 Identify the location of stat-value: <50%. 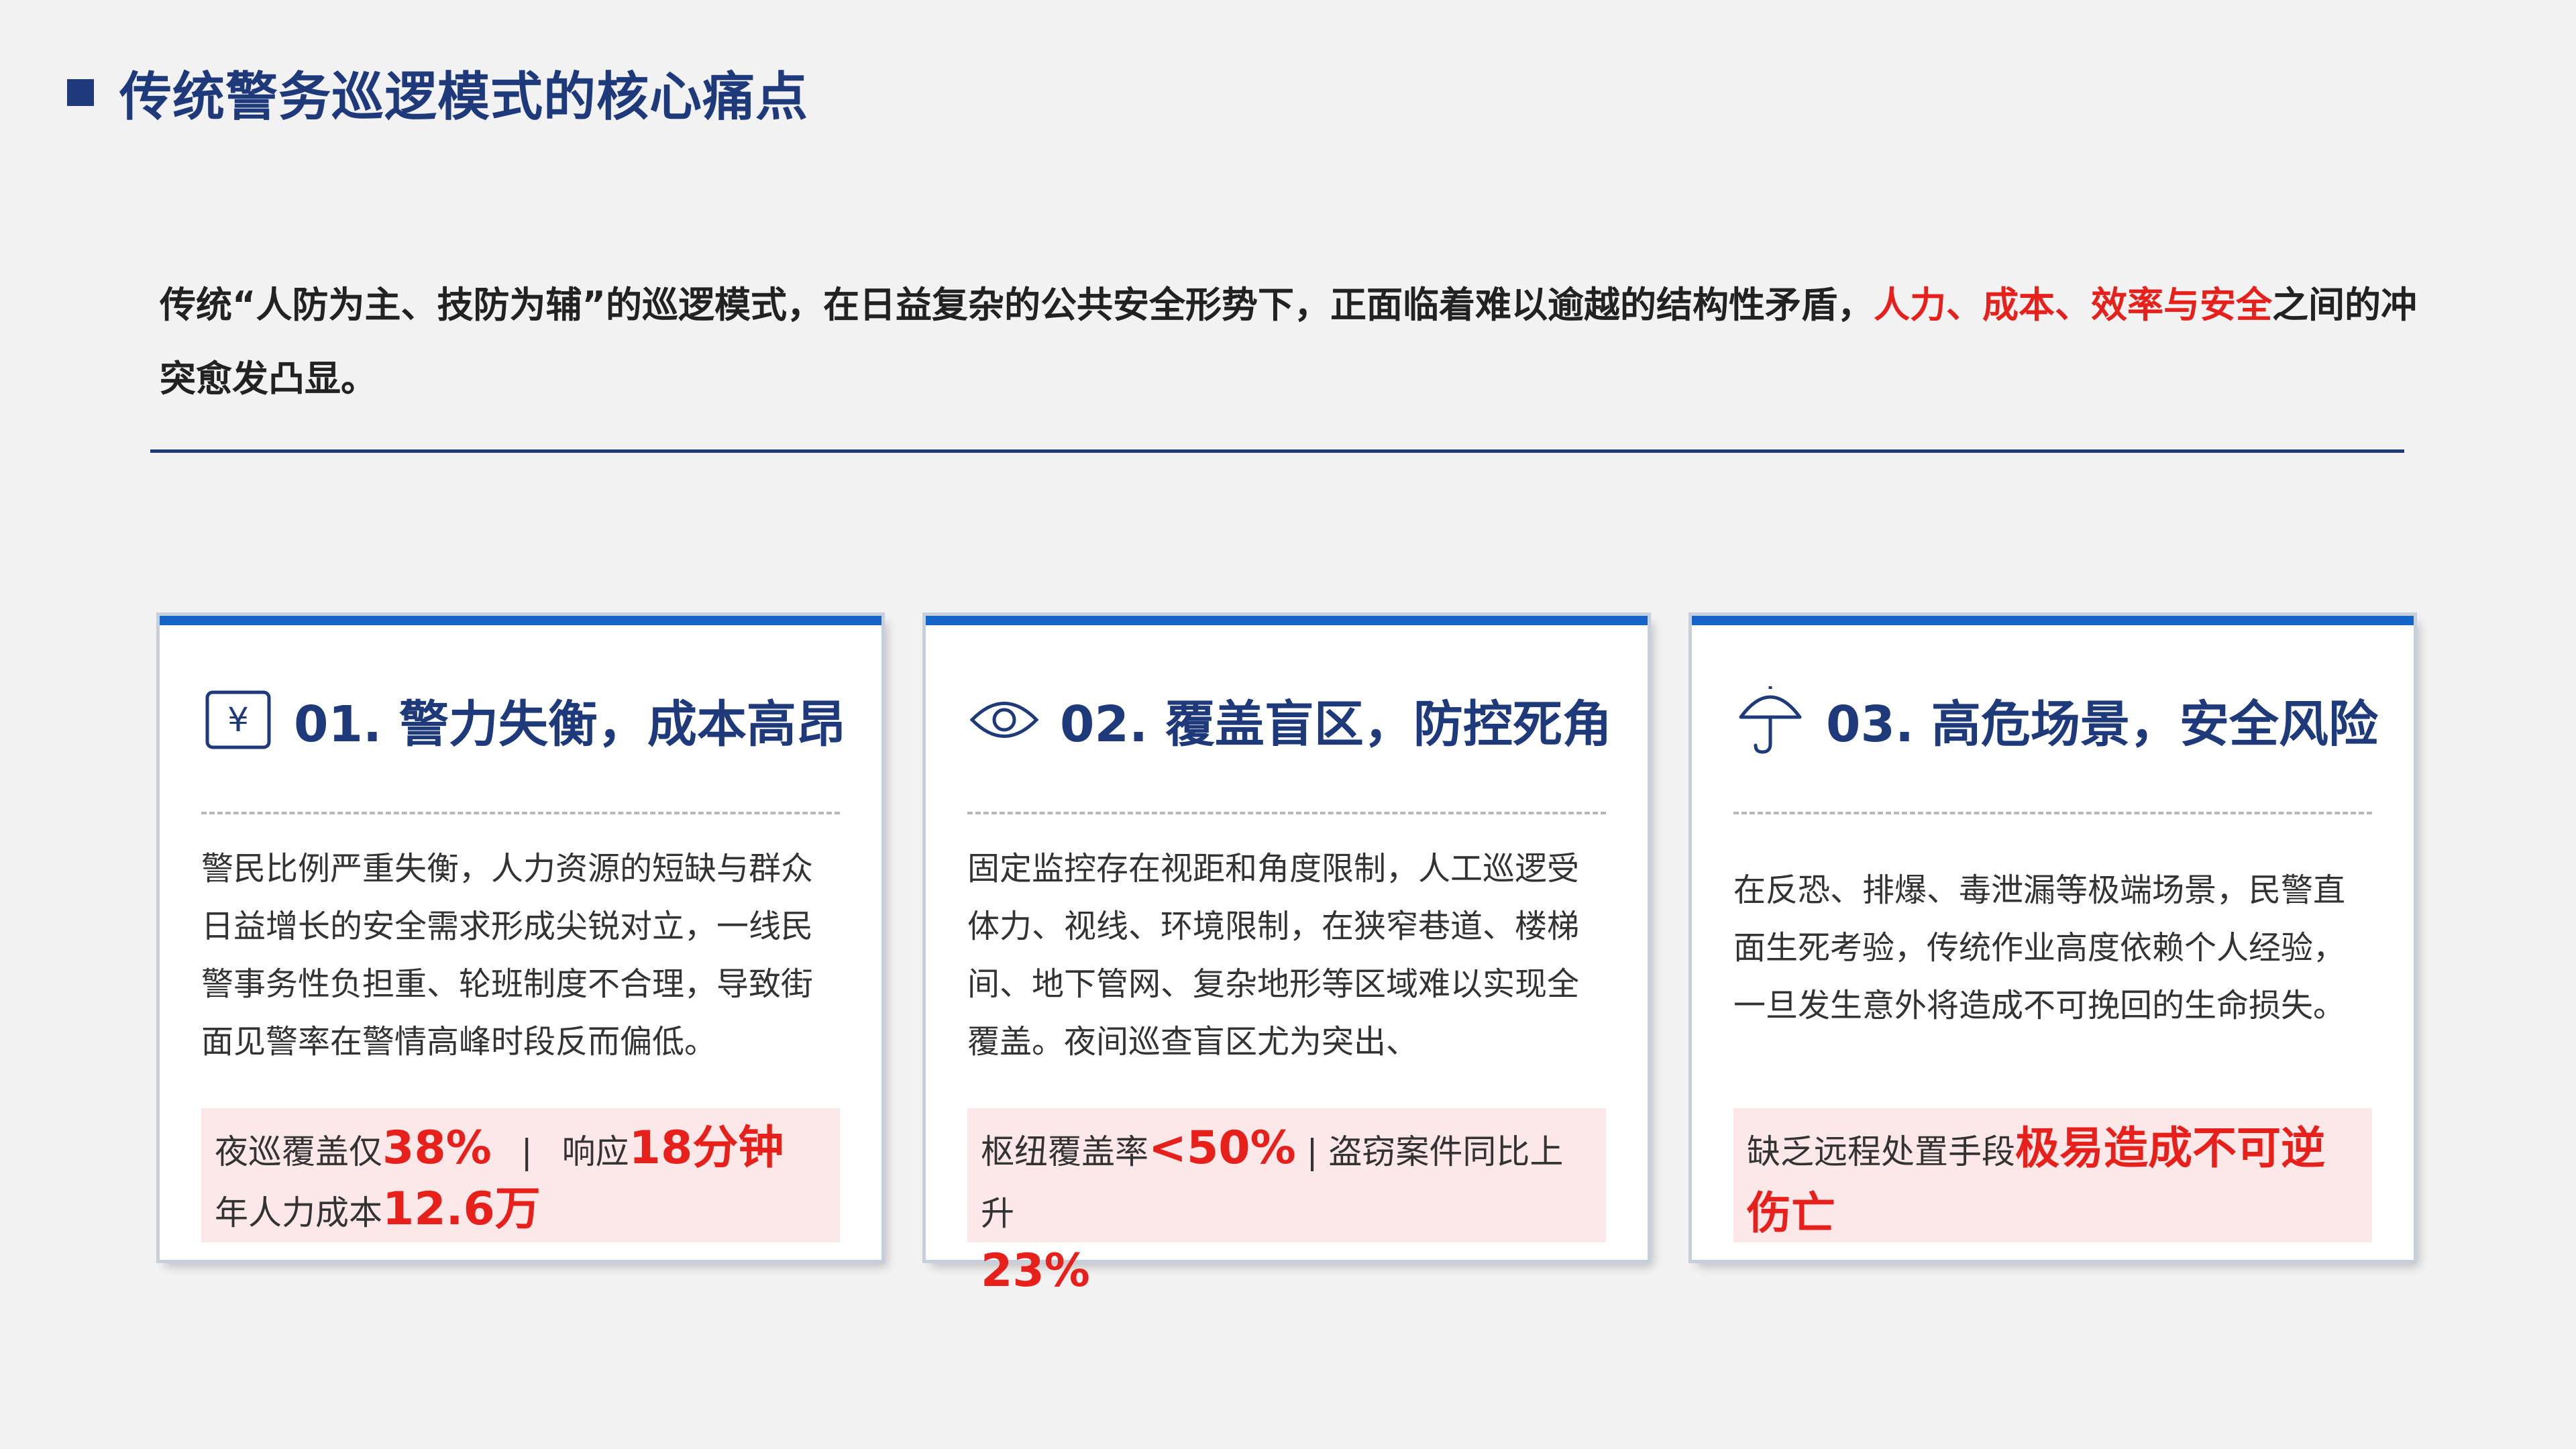
(1222, 1148).